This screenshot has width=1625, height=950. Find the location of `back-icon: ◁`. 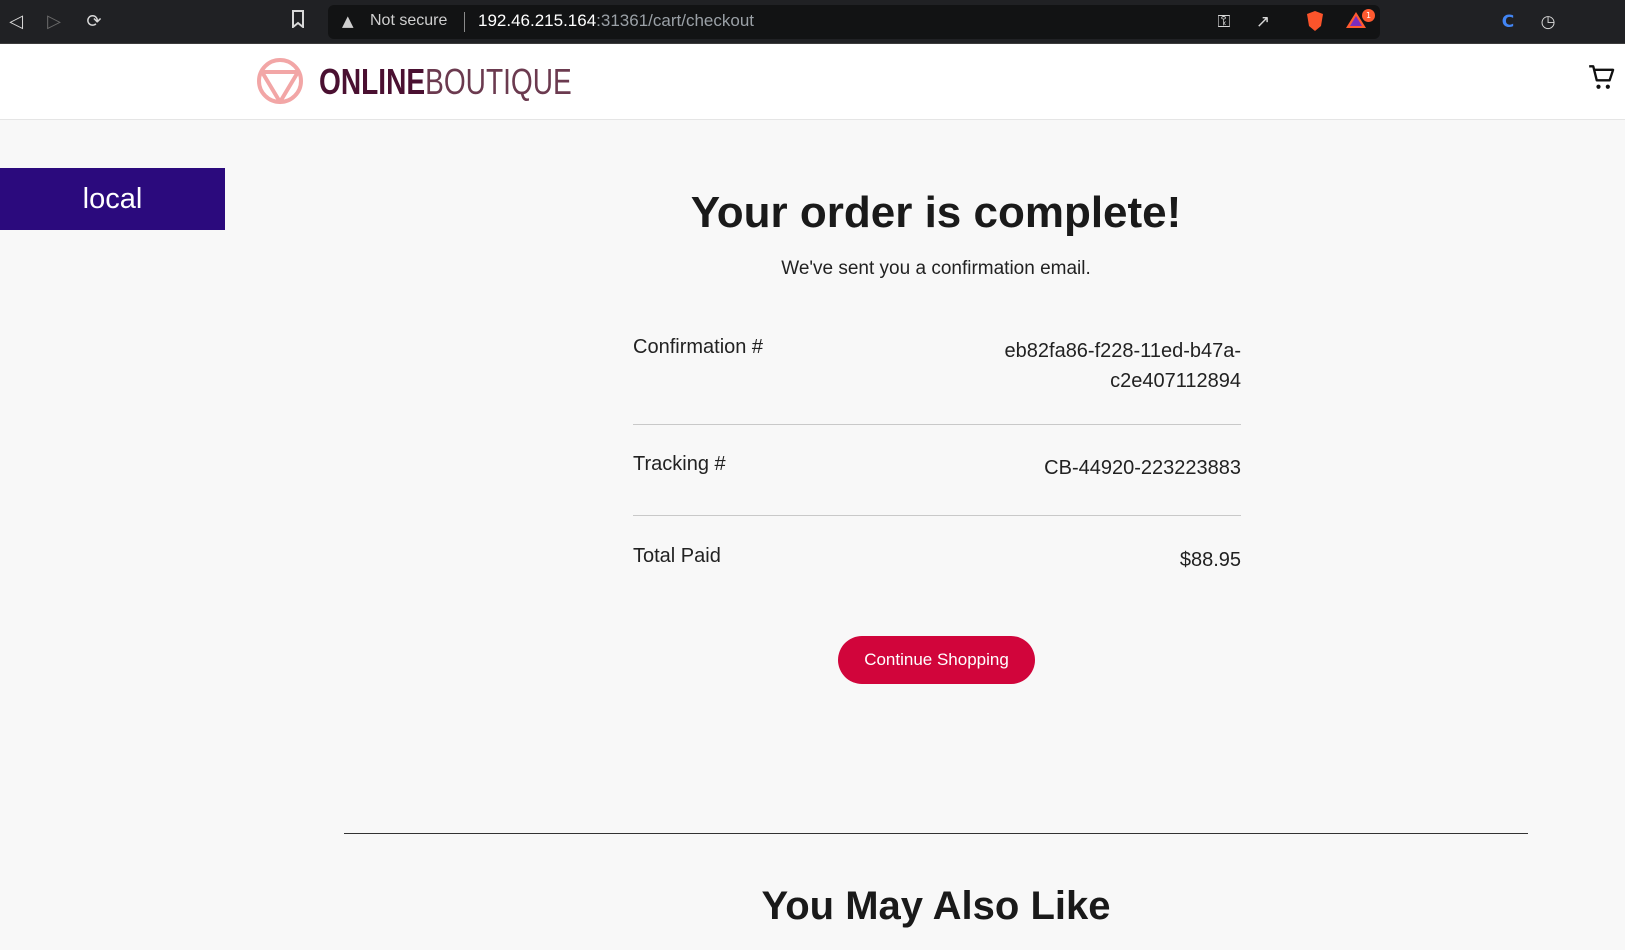

back-icon: ◁ is located at coordinates (16, 22).